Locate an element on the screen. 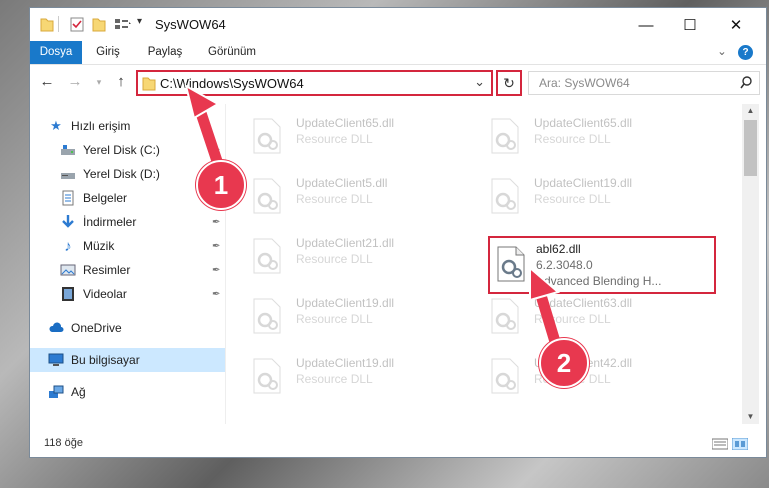 The width and height of the screenshot is (769, 488). document-icon is located at coordinates (68, 198).